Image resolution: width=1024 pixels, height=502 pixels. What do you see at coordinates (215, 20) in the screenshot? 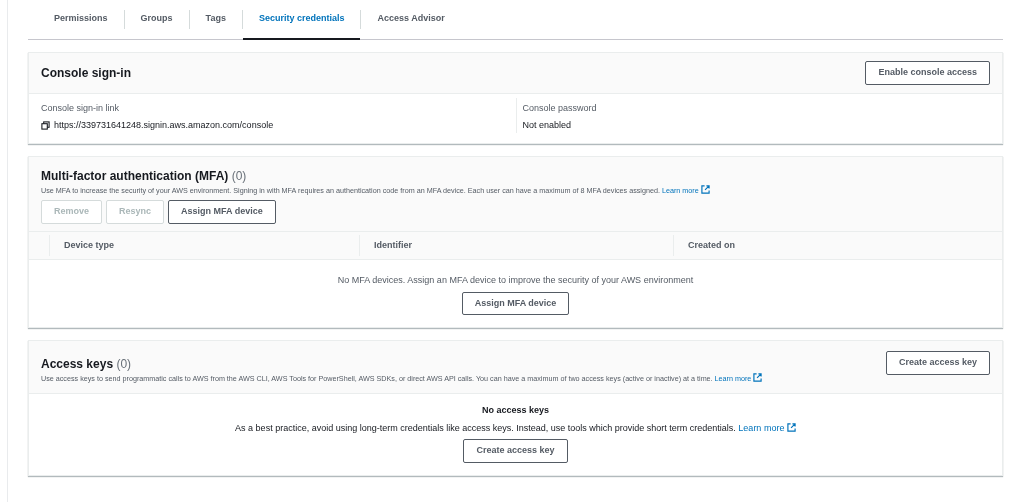
I see `tab: Tags` at bounding box center [215, 20].